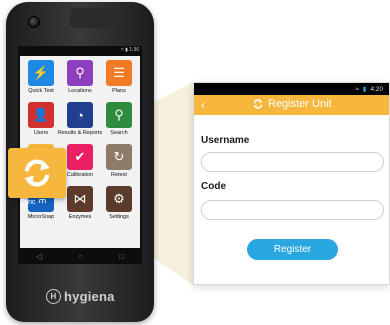 This screenshot has height=325, width=390. What do you see at coordinates (80, 199) in the screenshot?
I see `network-icon: ⋈` at bounding box center [80, 199].